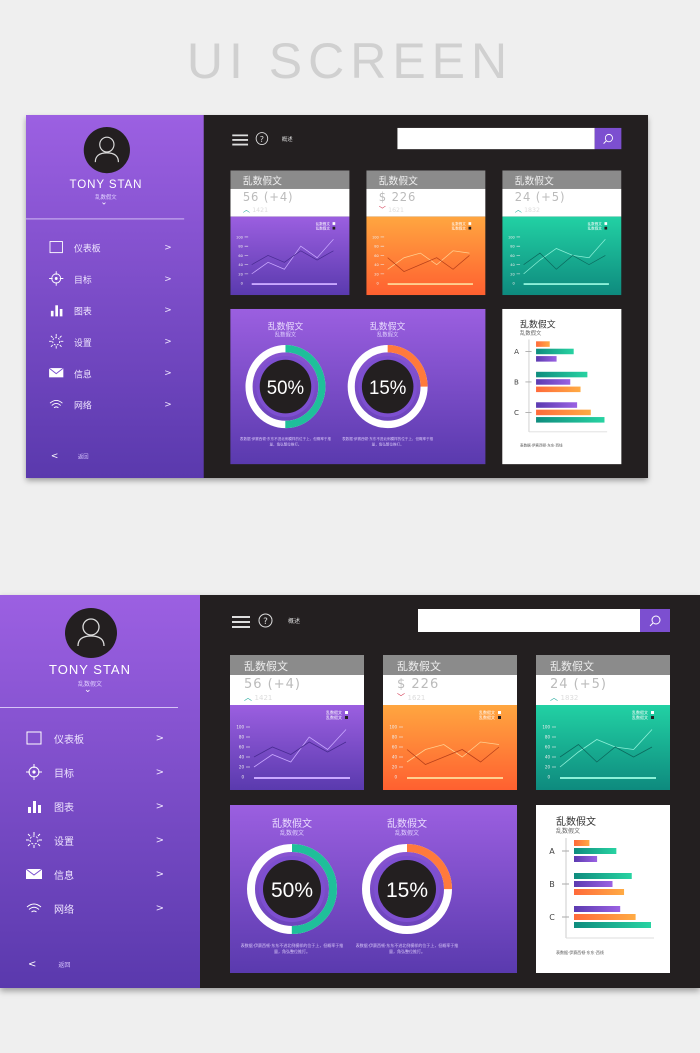  I want to click on card-value-area: 56 (+4) ︿ 1421, so click(290, 202).